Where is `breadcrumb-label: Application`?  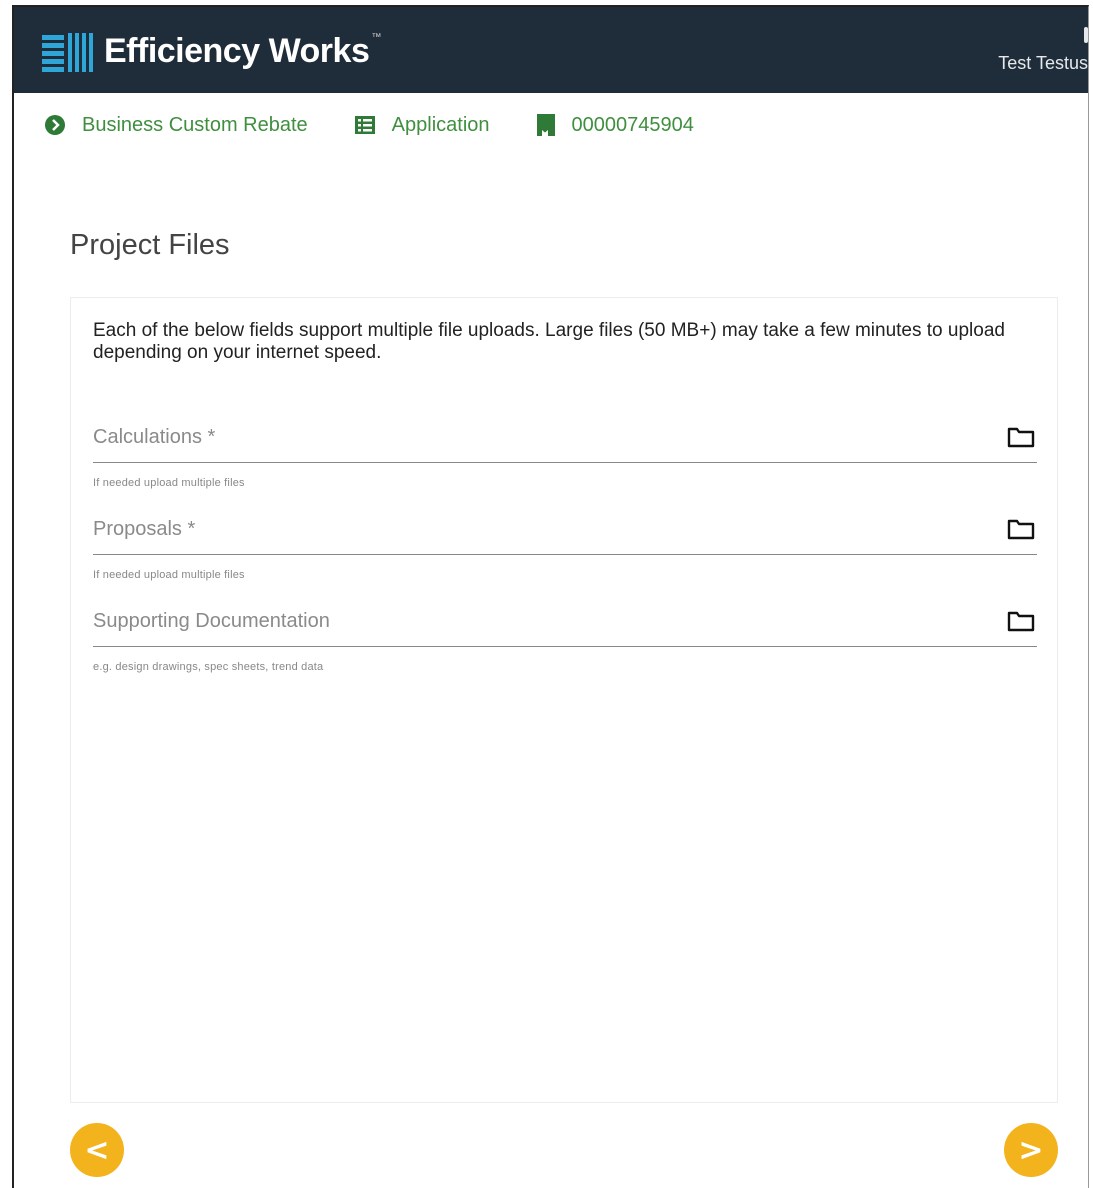 breadcrumb-label: Application is located at coordinates (440, 124).